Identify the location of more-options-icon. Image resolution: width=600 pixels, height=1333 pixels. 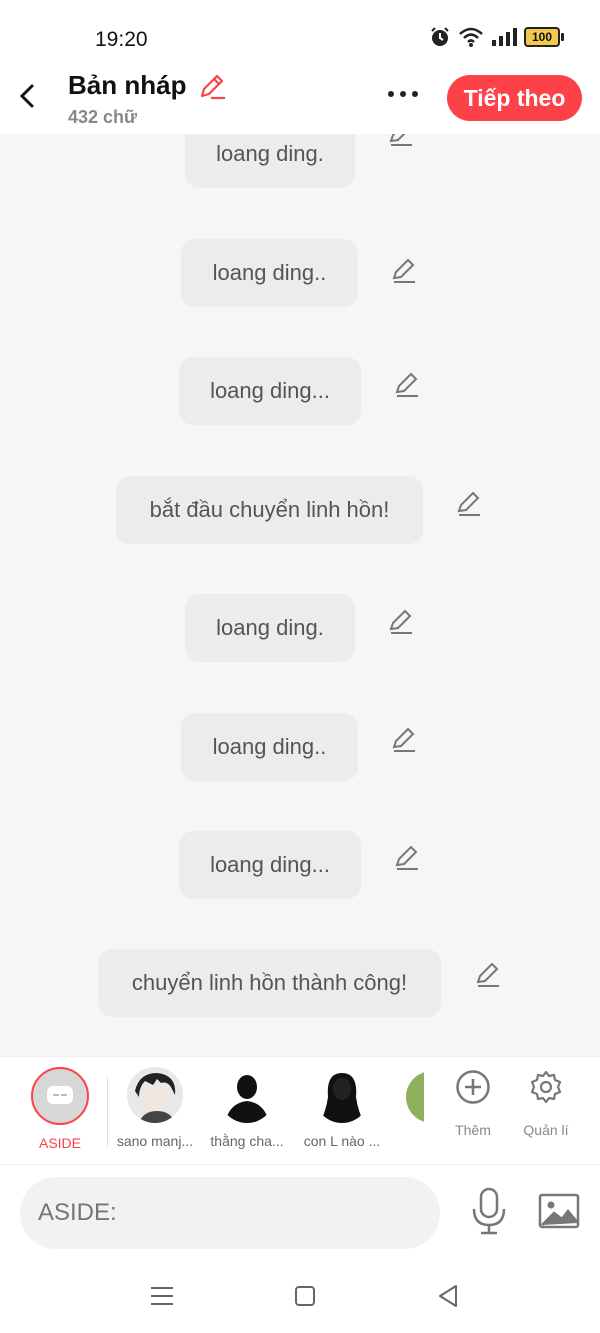
(408, 94).